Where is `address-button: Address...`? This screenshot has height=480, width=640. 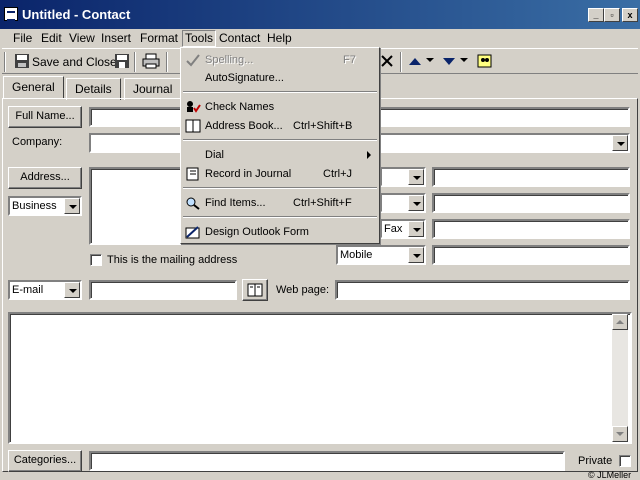 address-button: Address... is located at coordinates (45, 178).